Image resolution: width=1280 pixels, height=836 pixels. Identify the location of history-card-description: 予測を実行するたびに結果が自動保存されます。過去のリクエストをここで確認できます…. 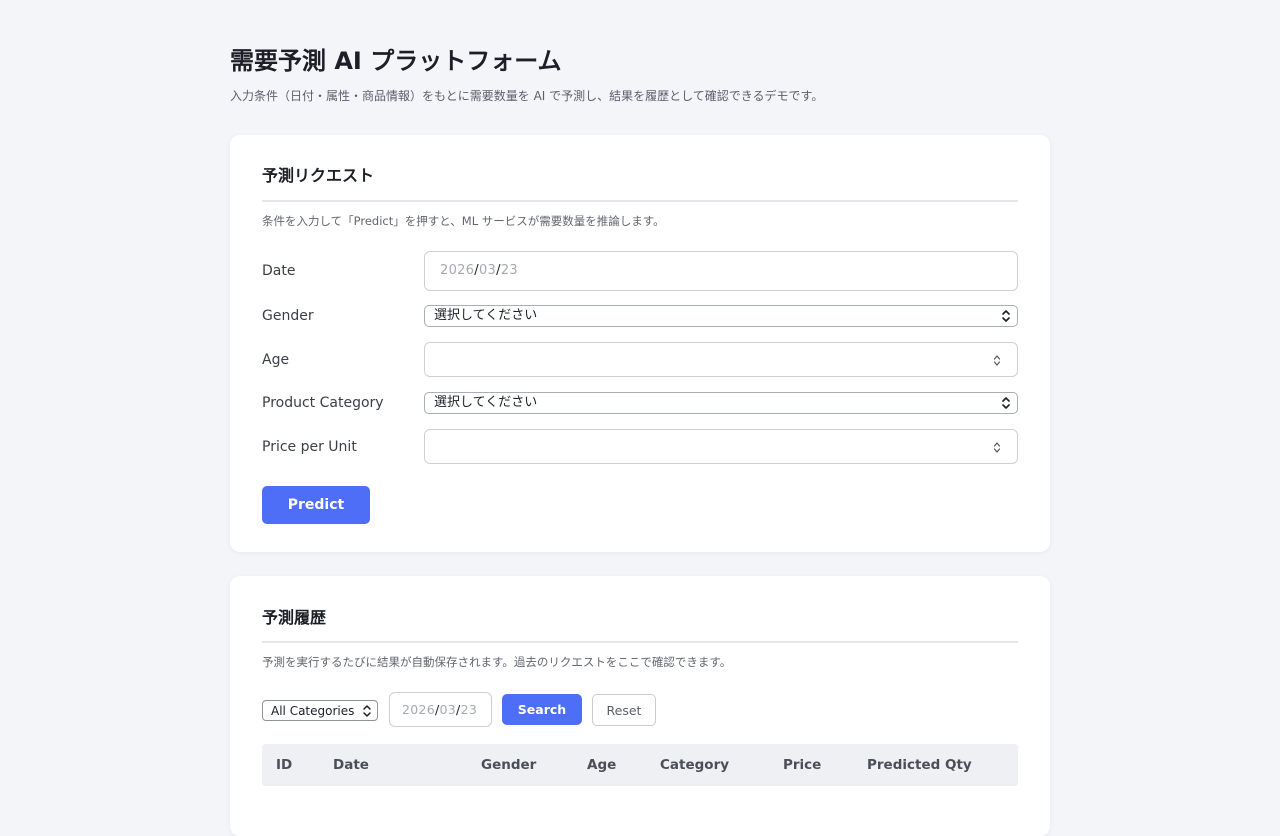
(497, 662).